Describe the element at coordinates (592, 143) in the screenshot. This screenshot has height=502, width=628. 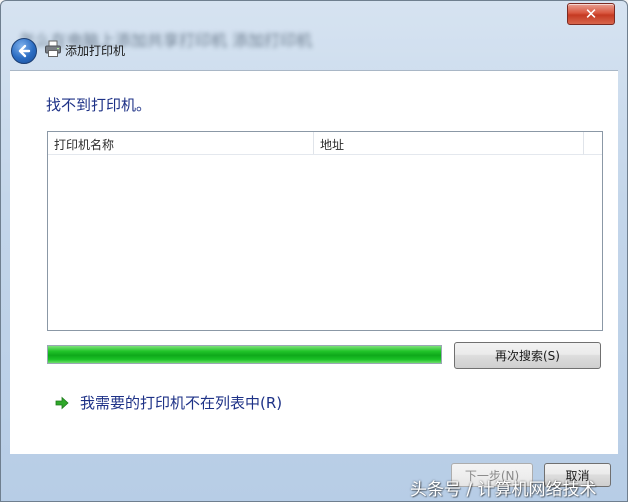
I see `header-filler` at that location.